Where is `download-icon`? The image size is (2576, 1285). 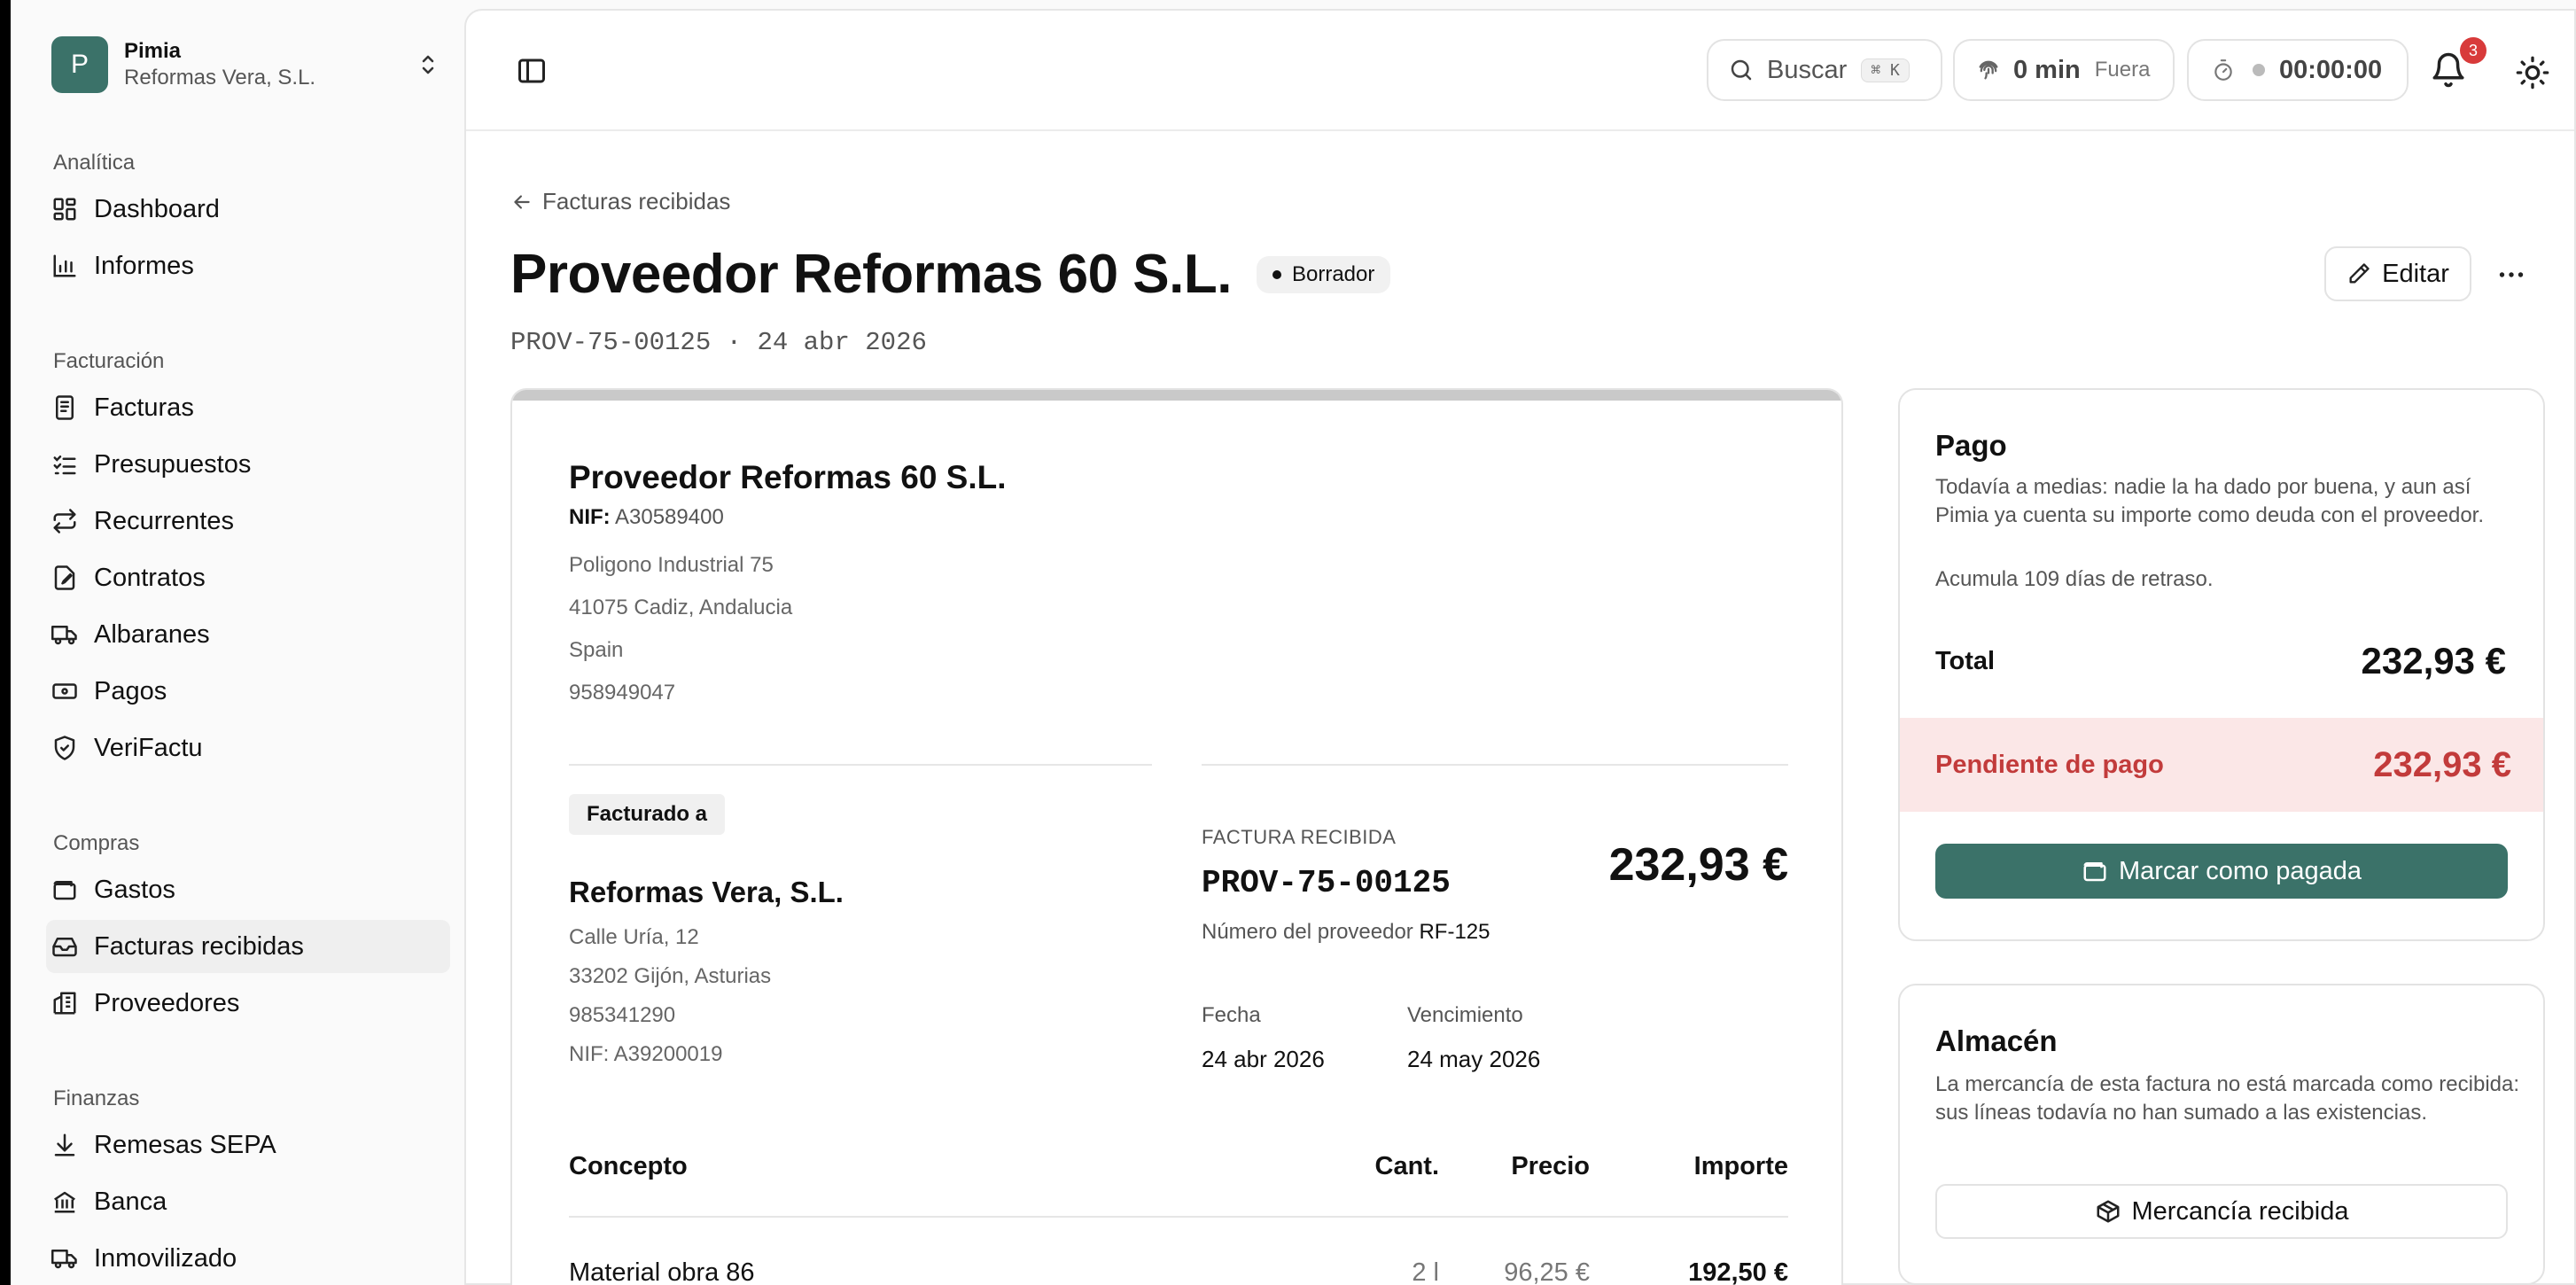 download-icon is located at coordinates (64, 1144).